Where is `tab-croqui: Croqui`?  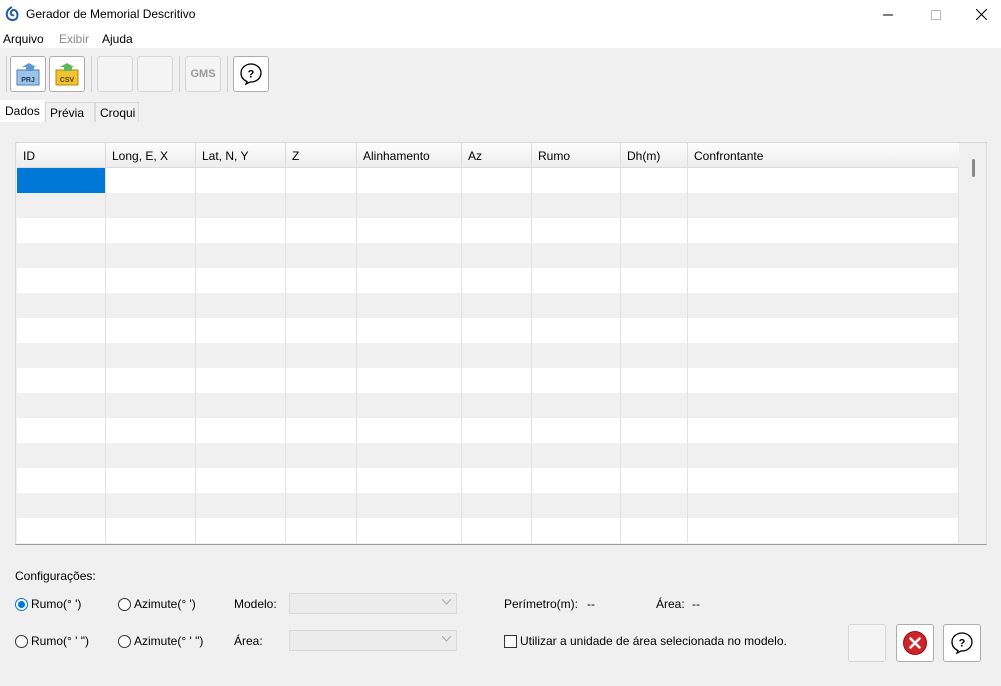
tab-croqui: Croqui is located at coordinates (117, 112).